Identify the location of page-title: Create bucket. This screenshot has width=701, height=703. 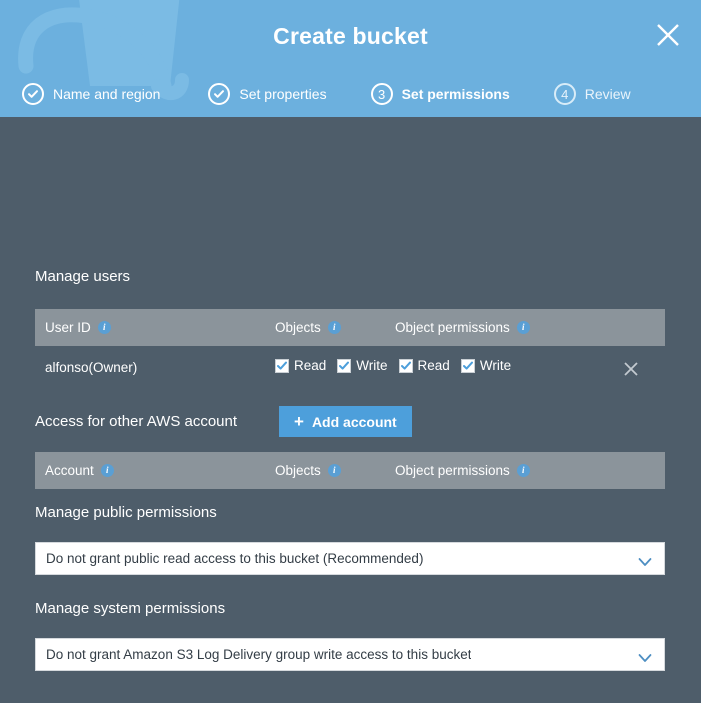
(350, 36).